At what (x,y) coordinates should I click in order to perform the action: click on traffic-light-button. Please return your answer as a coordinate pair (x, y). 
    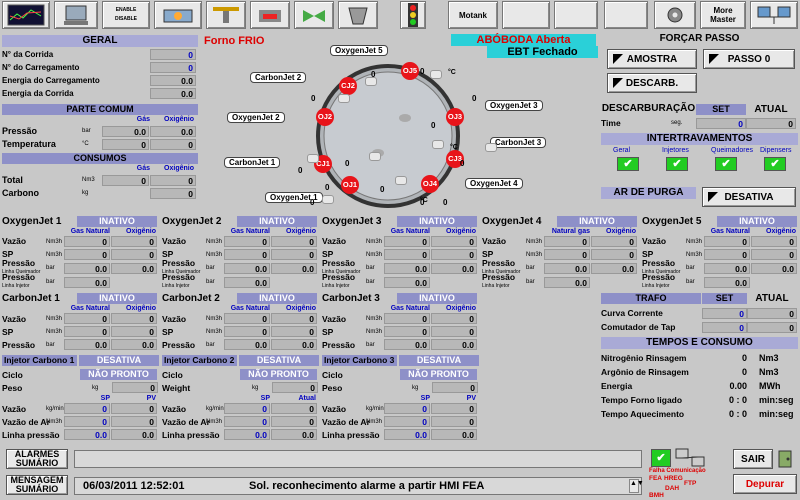
    Looking at the image, I should click on (413, 15).